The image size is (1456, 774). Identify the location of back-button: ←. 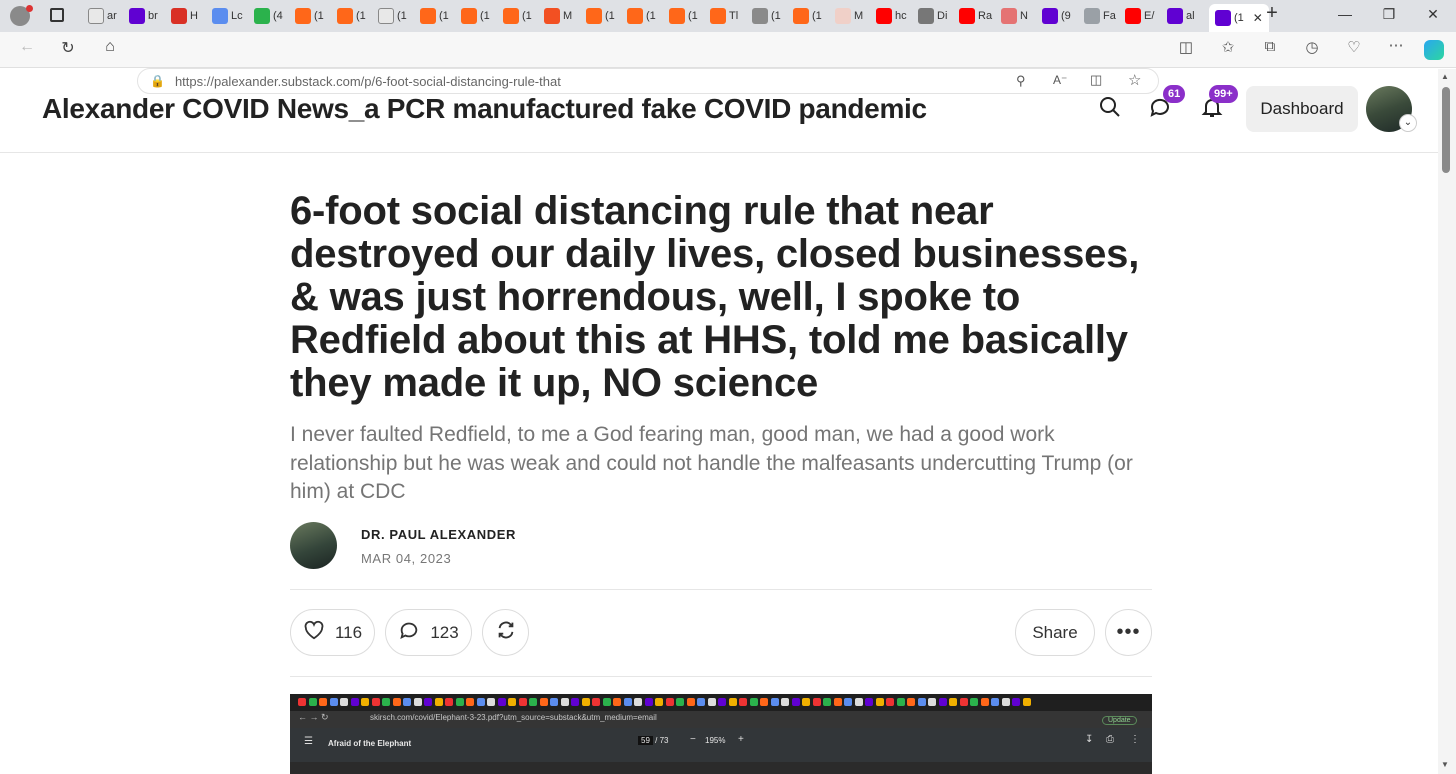
(27, 47).